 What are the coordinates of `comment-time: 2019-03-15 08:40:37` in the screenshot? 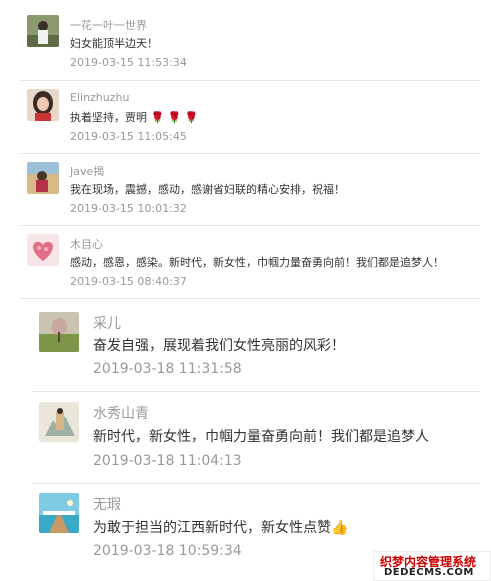 It's located at (128, 281).